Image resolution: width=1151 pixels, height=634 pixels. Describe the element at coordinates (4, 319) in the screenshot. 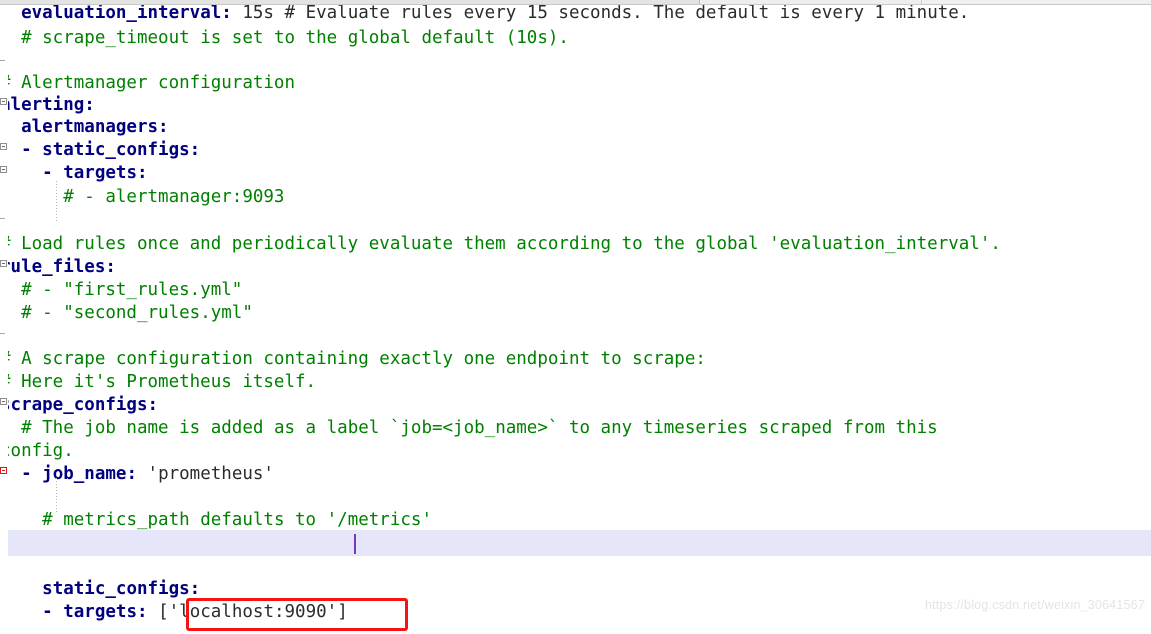

I see `editor-gutter` at that location.